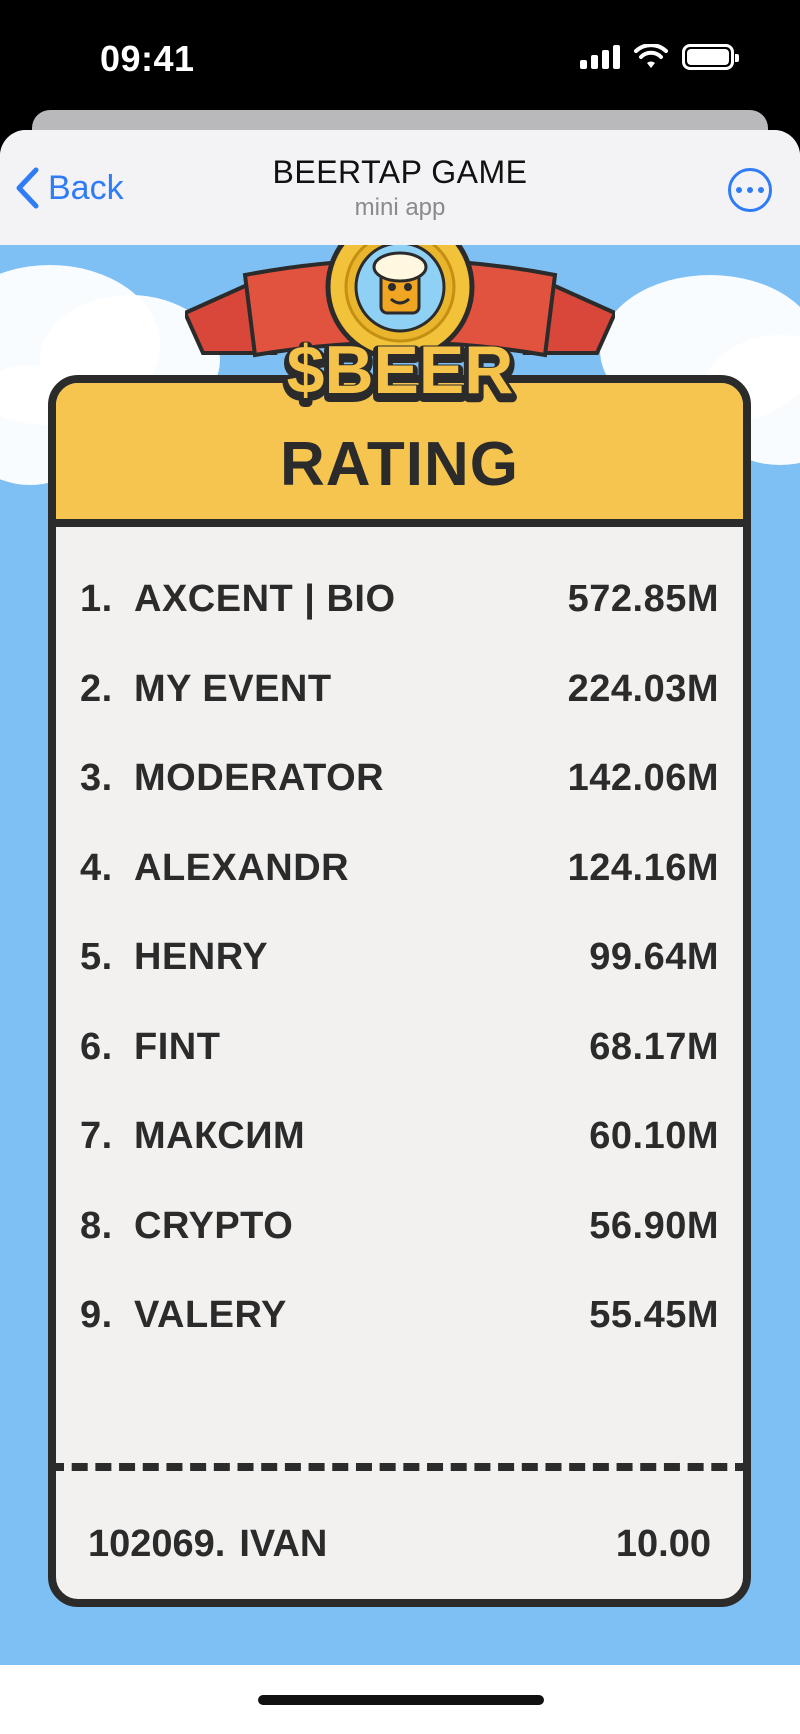 The height and width of the screenshot is (1734, 800). What do you see at coordinates (399, 1467) in the screenshot?
I see `dashed-divider` at bounding box center [399, 1467].